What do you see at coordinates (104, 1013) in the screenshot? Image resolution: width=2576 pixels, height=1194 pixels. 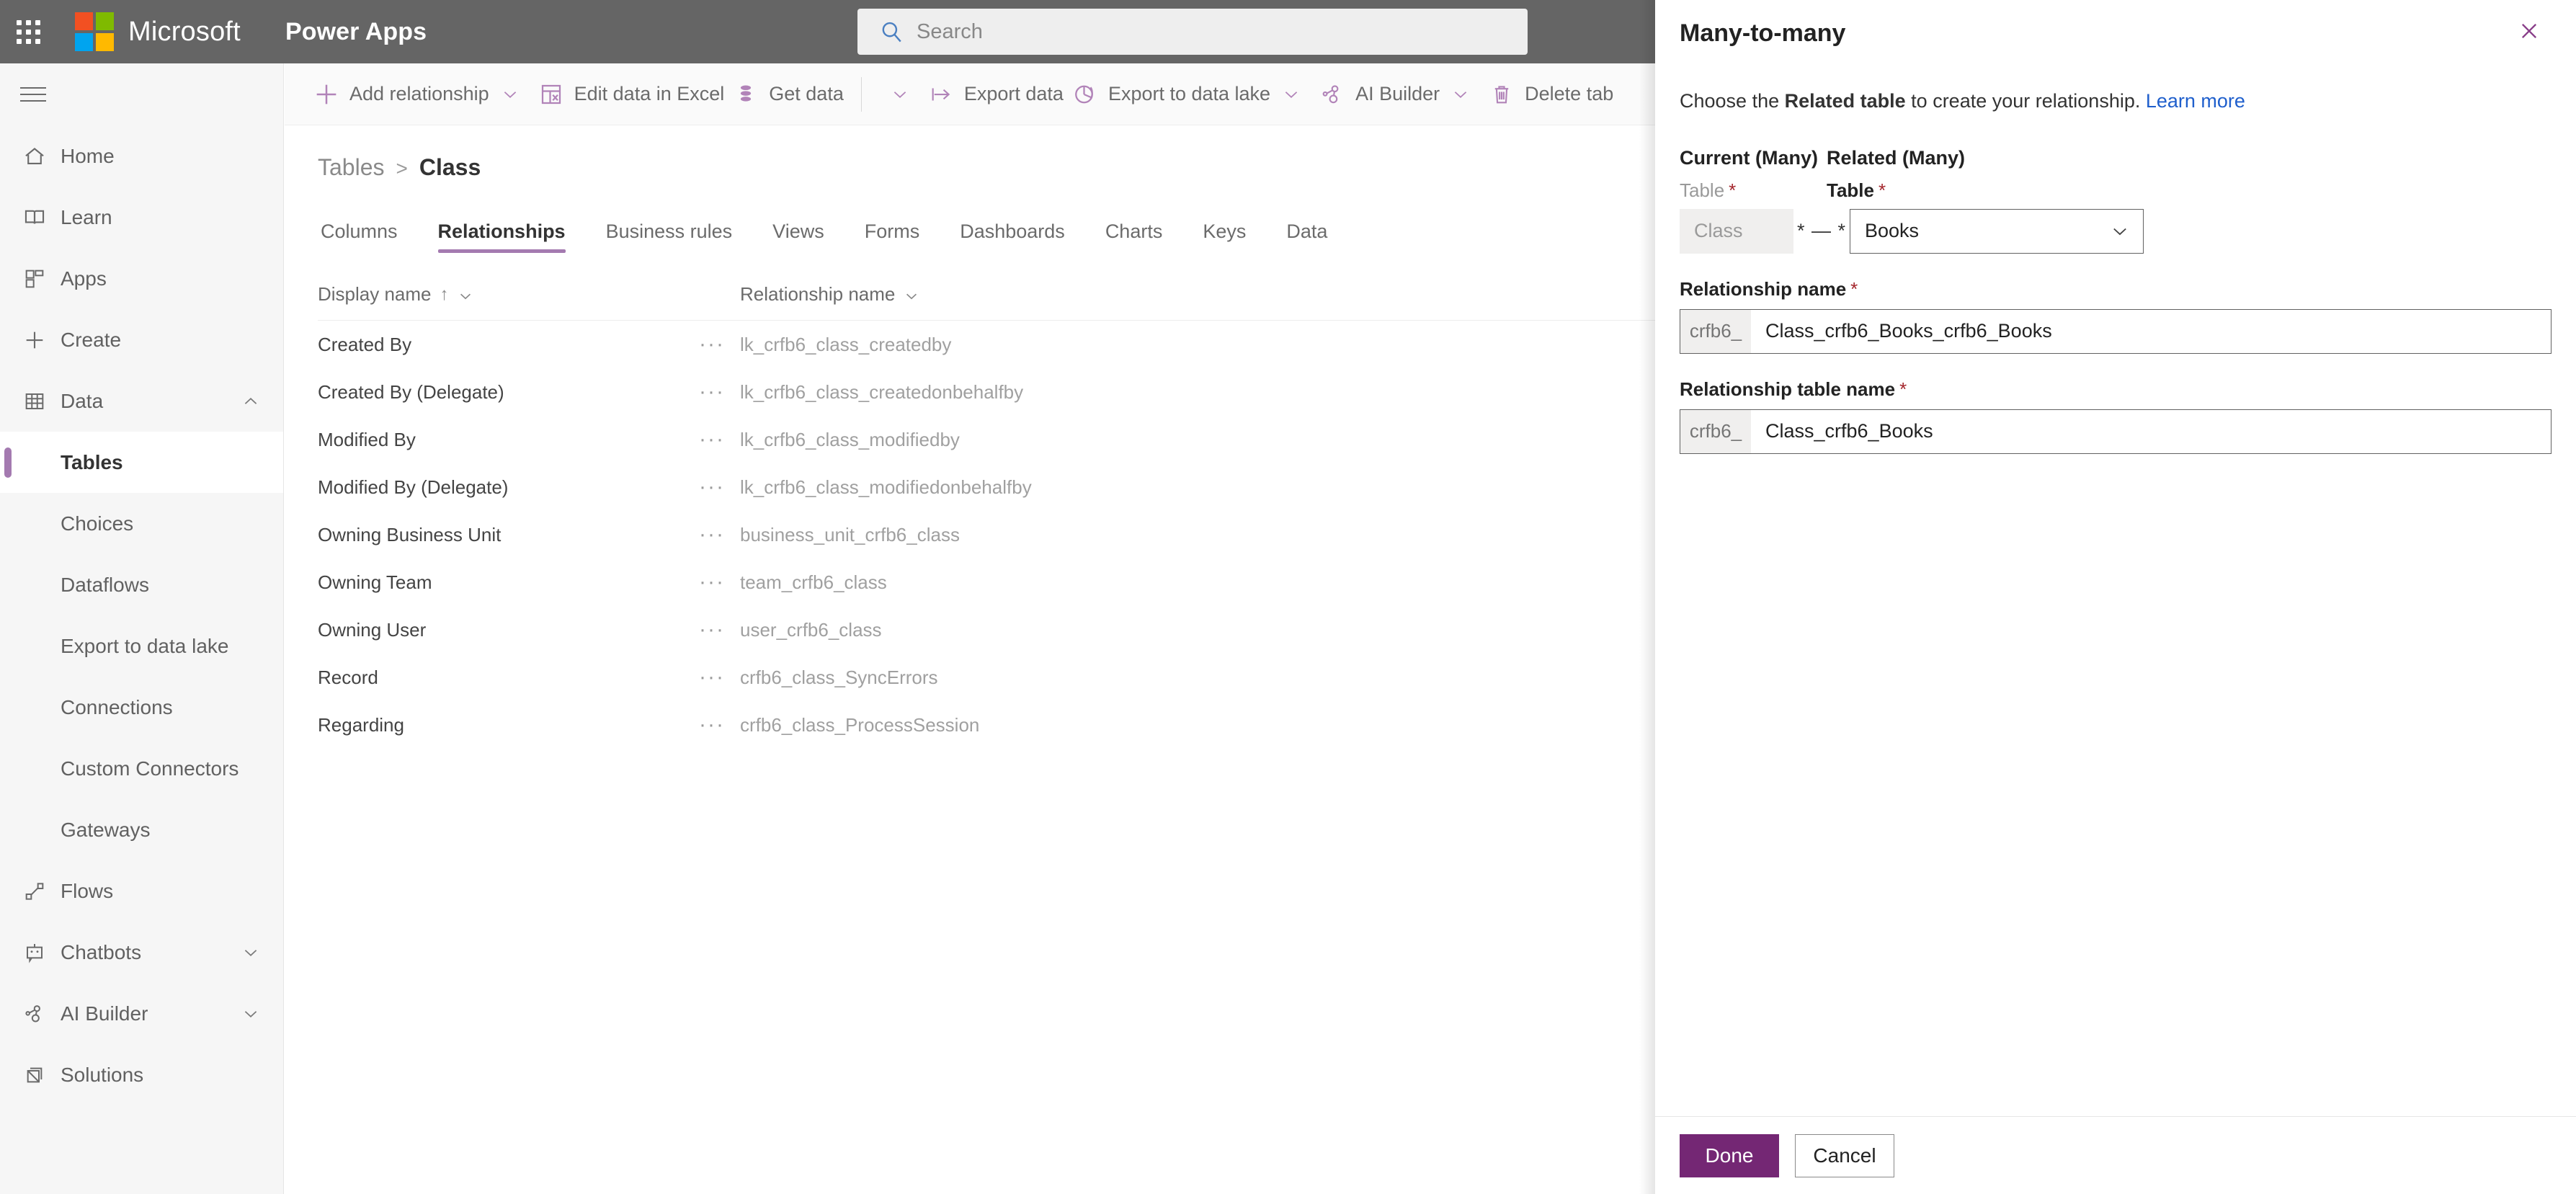 I see `sidebar-item-label: AI Builder` at bounding box center [104, 1013].